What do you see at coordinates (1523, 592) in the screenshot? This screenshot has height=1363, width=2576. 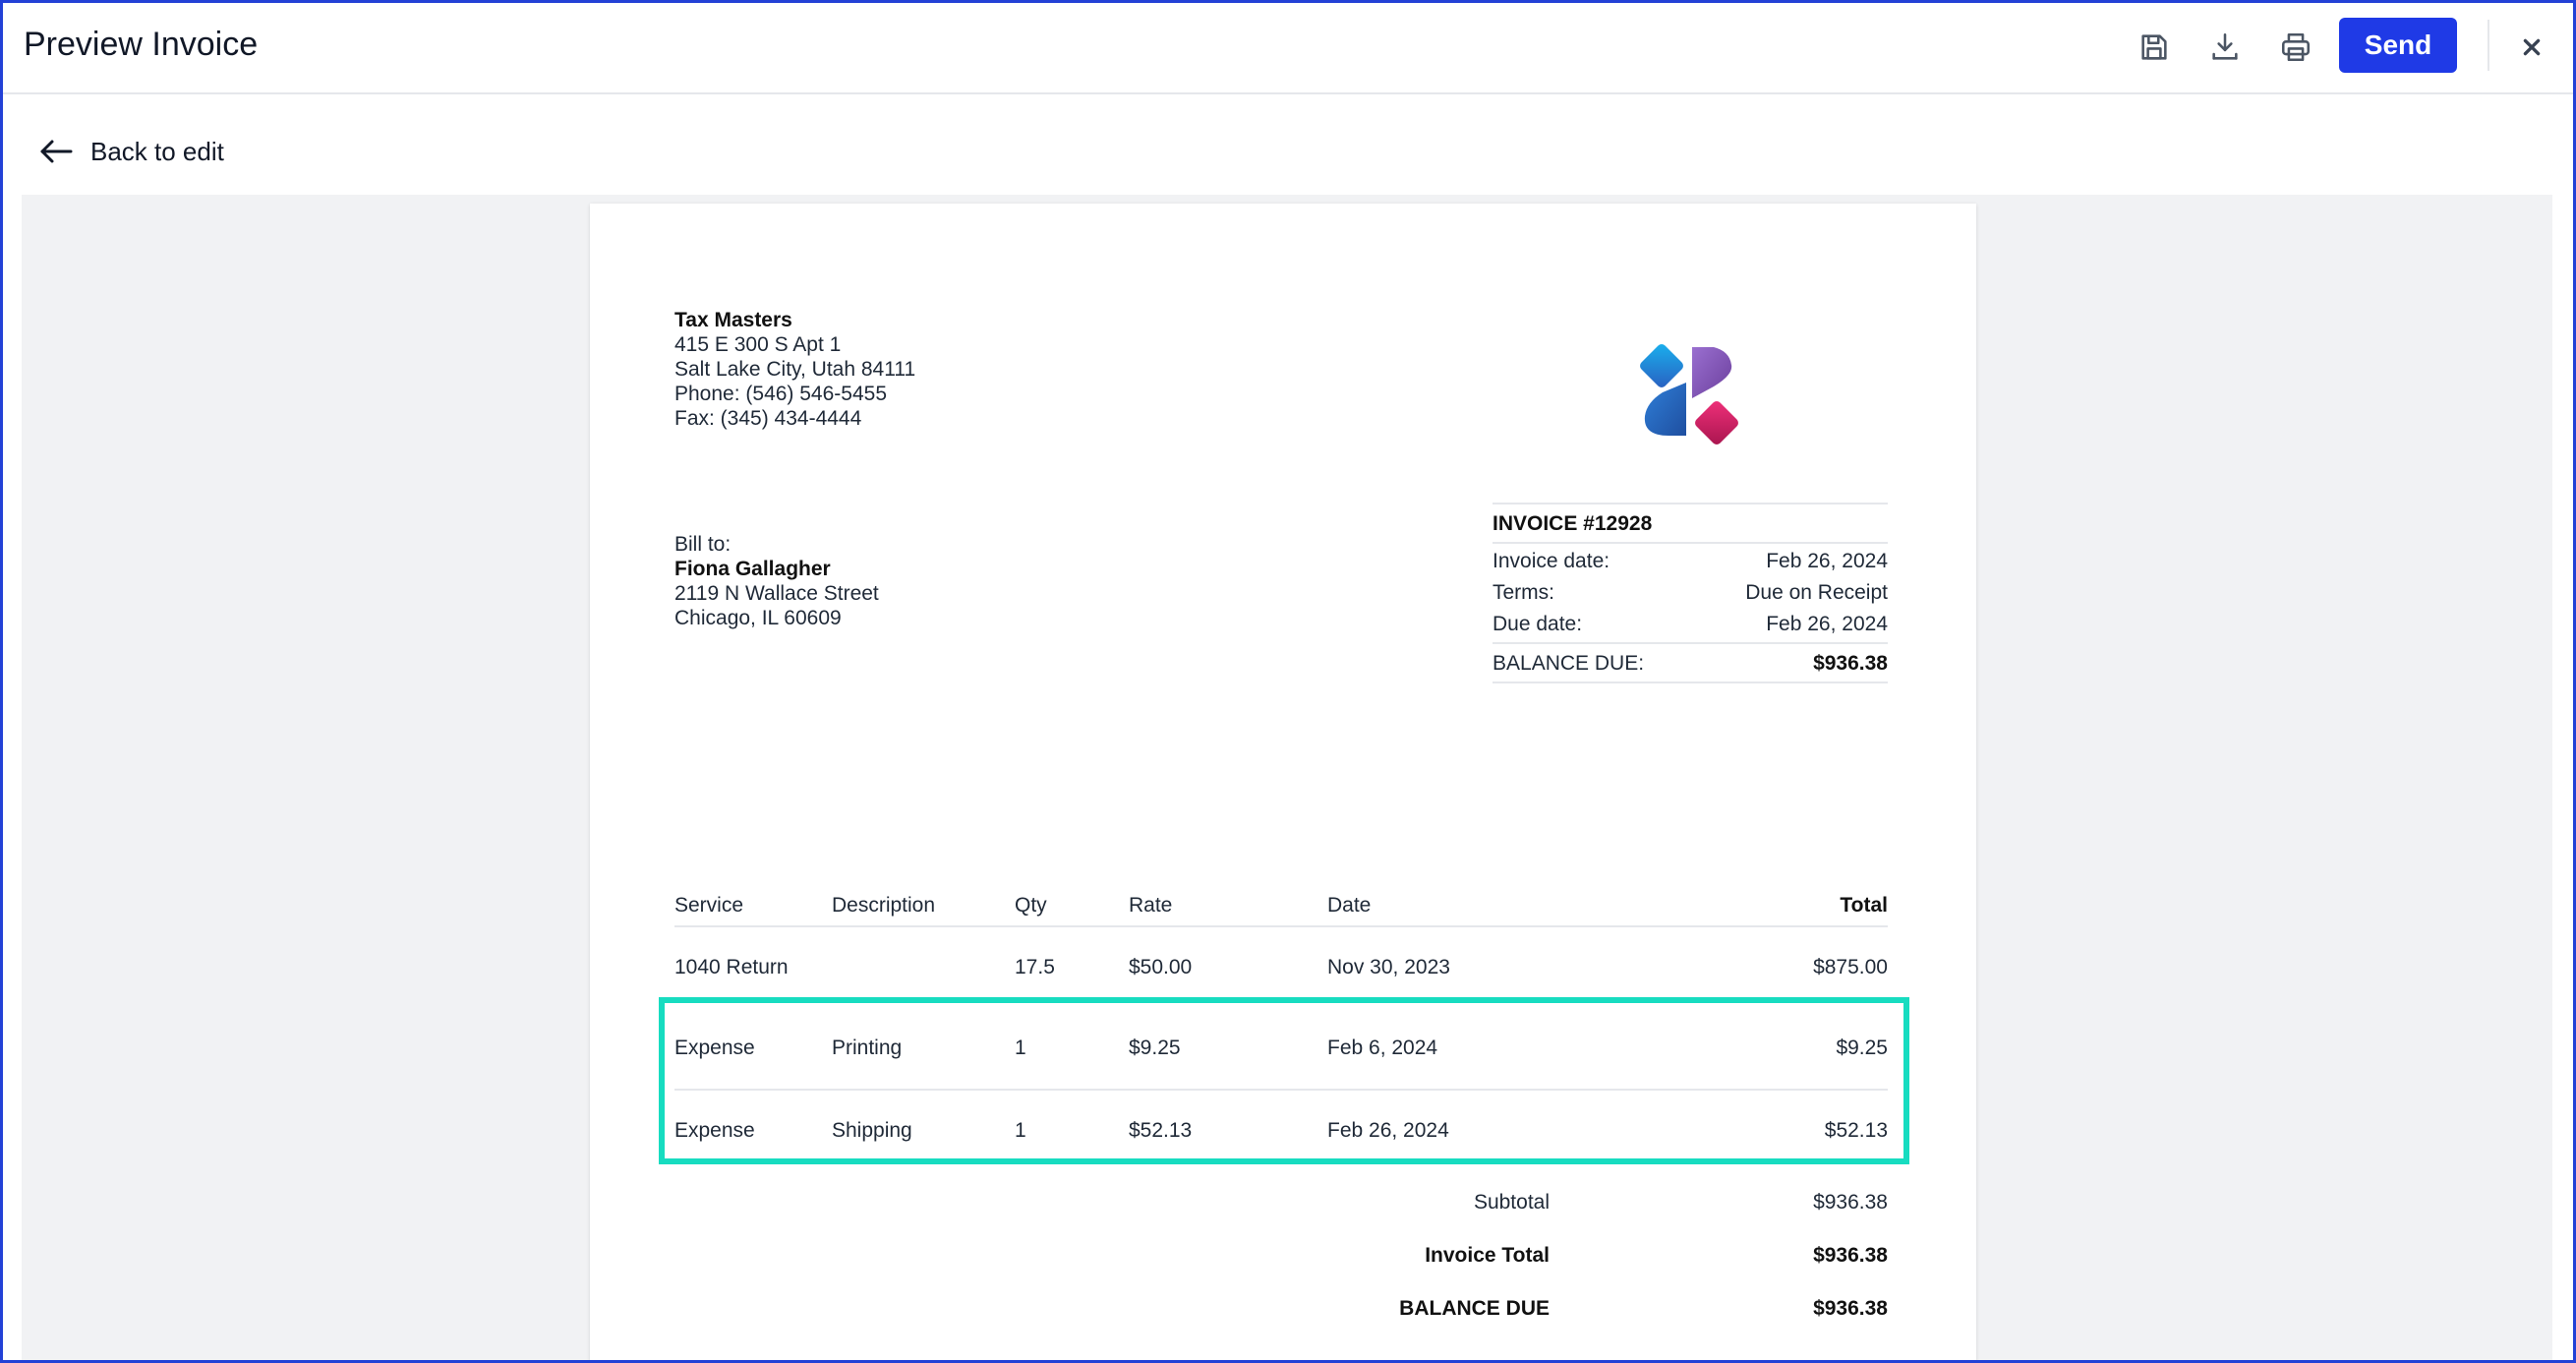 I see `terms-label: Terms:` at bounding box center [1523, 592].